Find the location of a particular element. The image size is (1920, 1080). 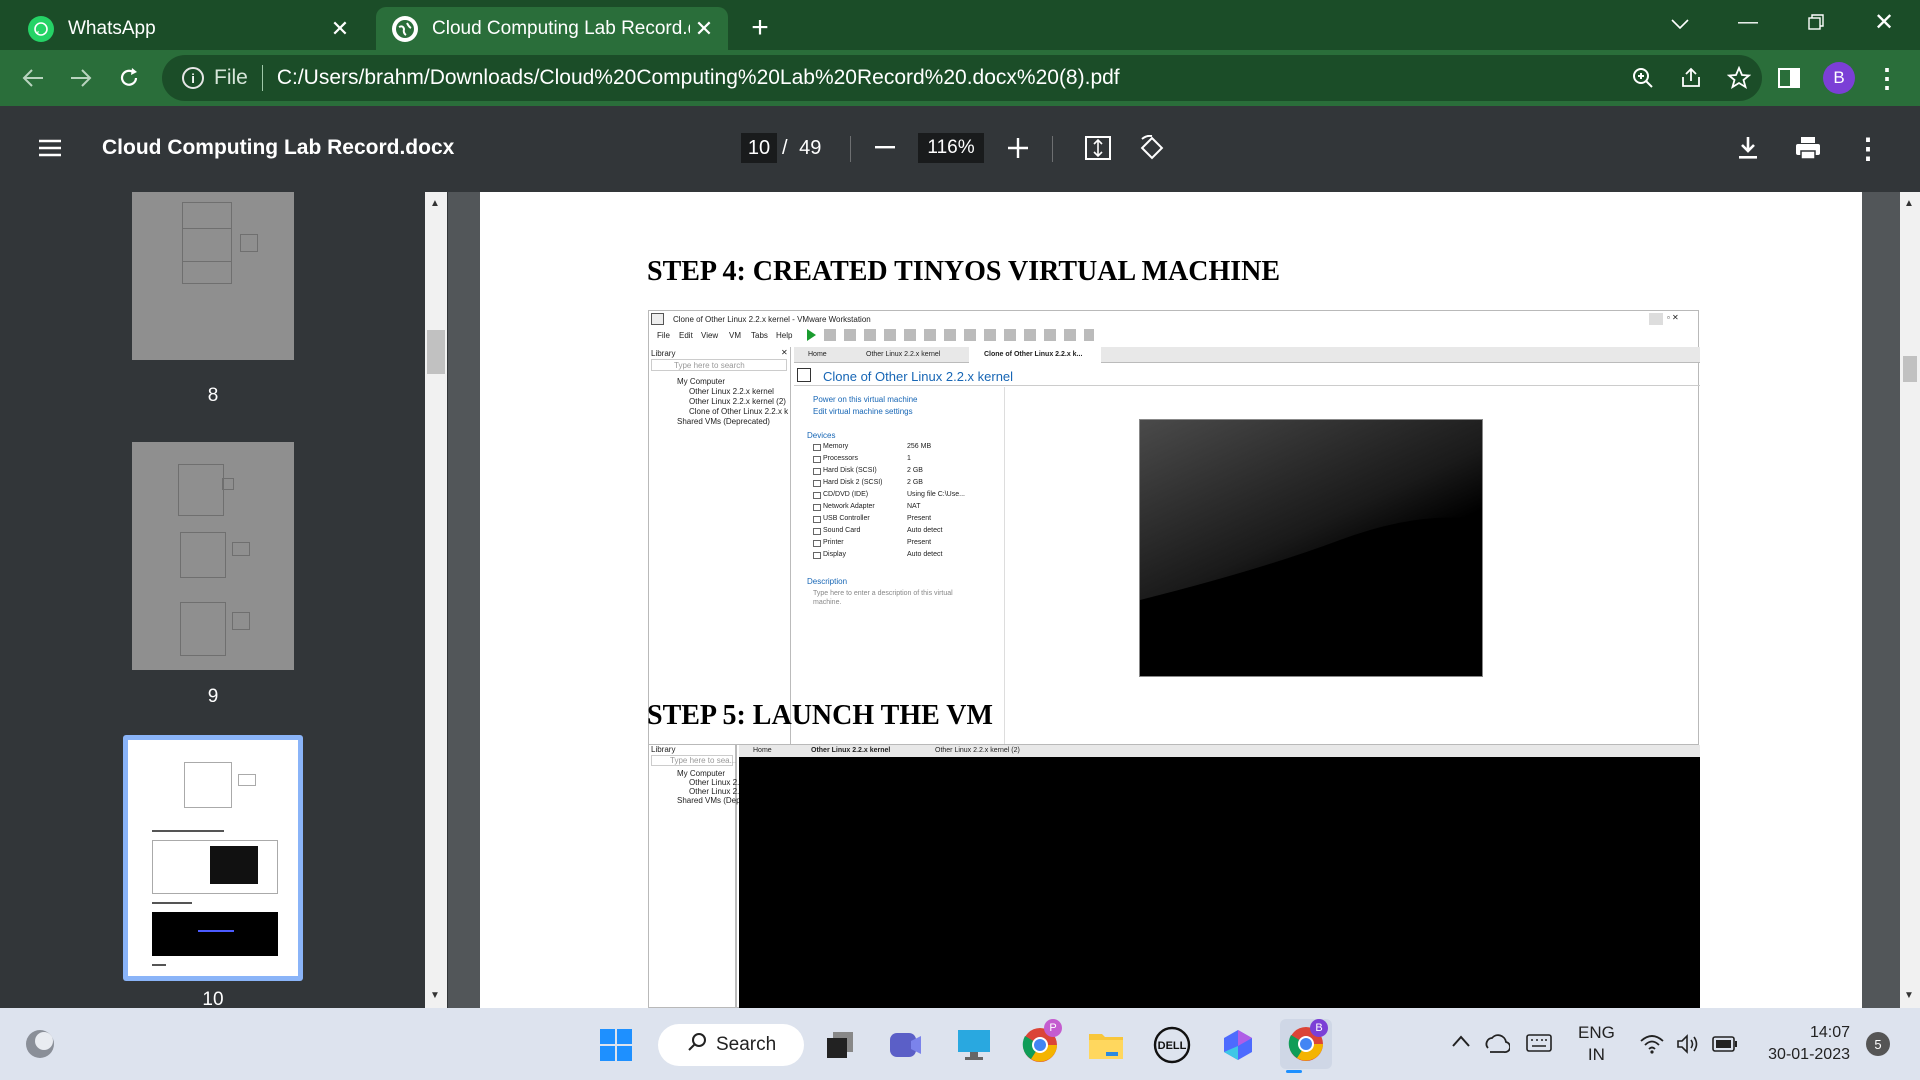

tab-whatsapp: WhatsApp ✕ is located at coordinates (188, 28).